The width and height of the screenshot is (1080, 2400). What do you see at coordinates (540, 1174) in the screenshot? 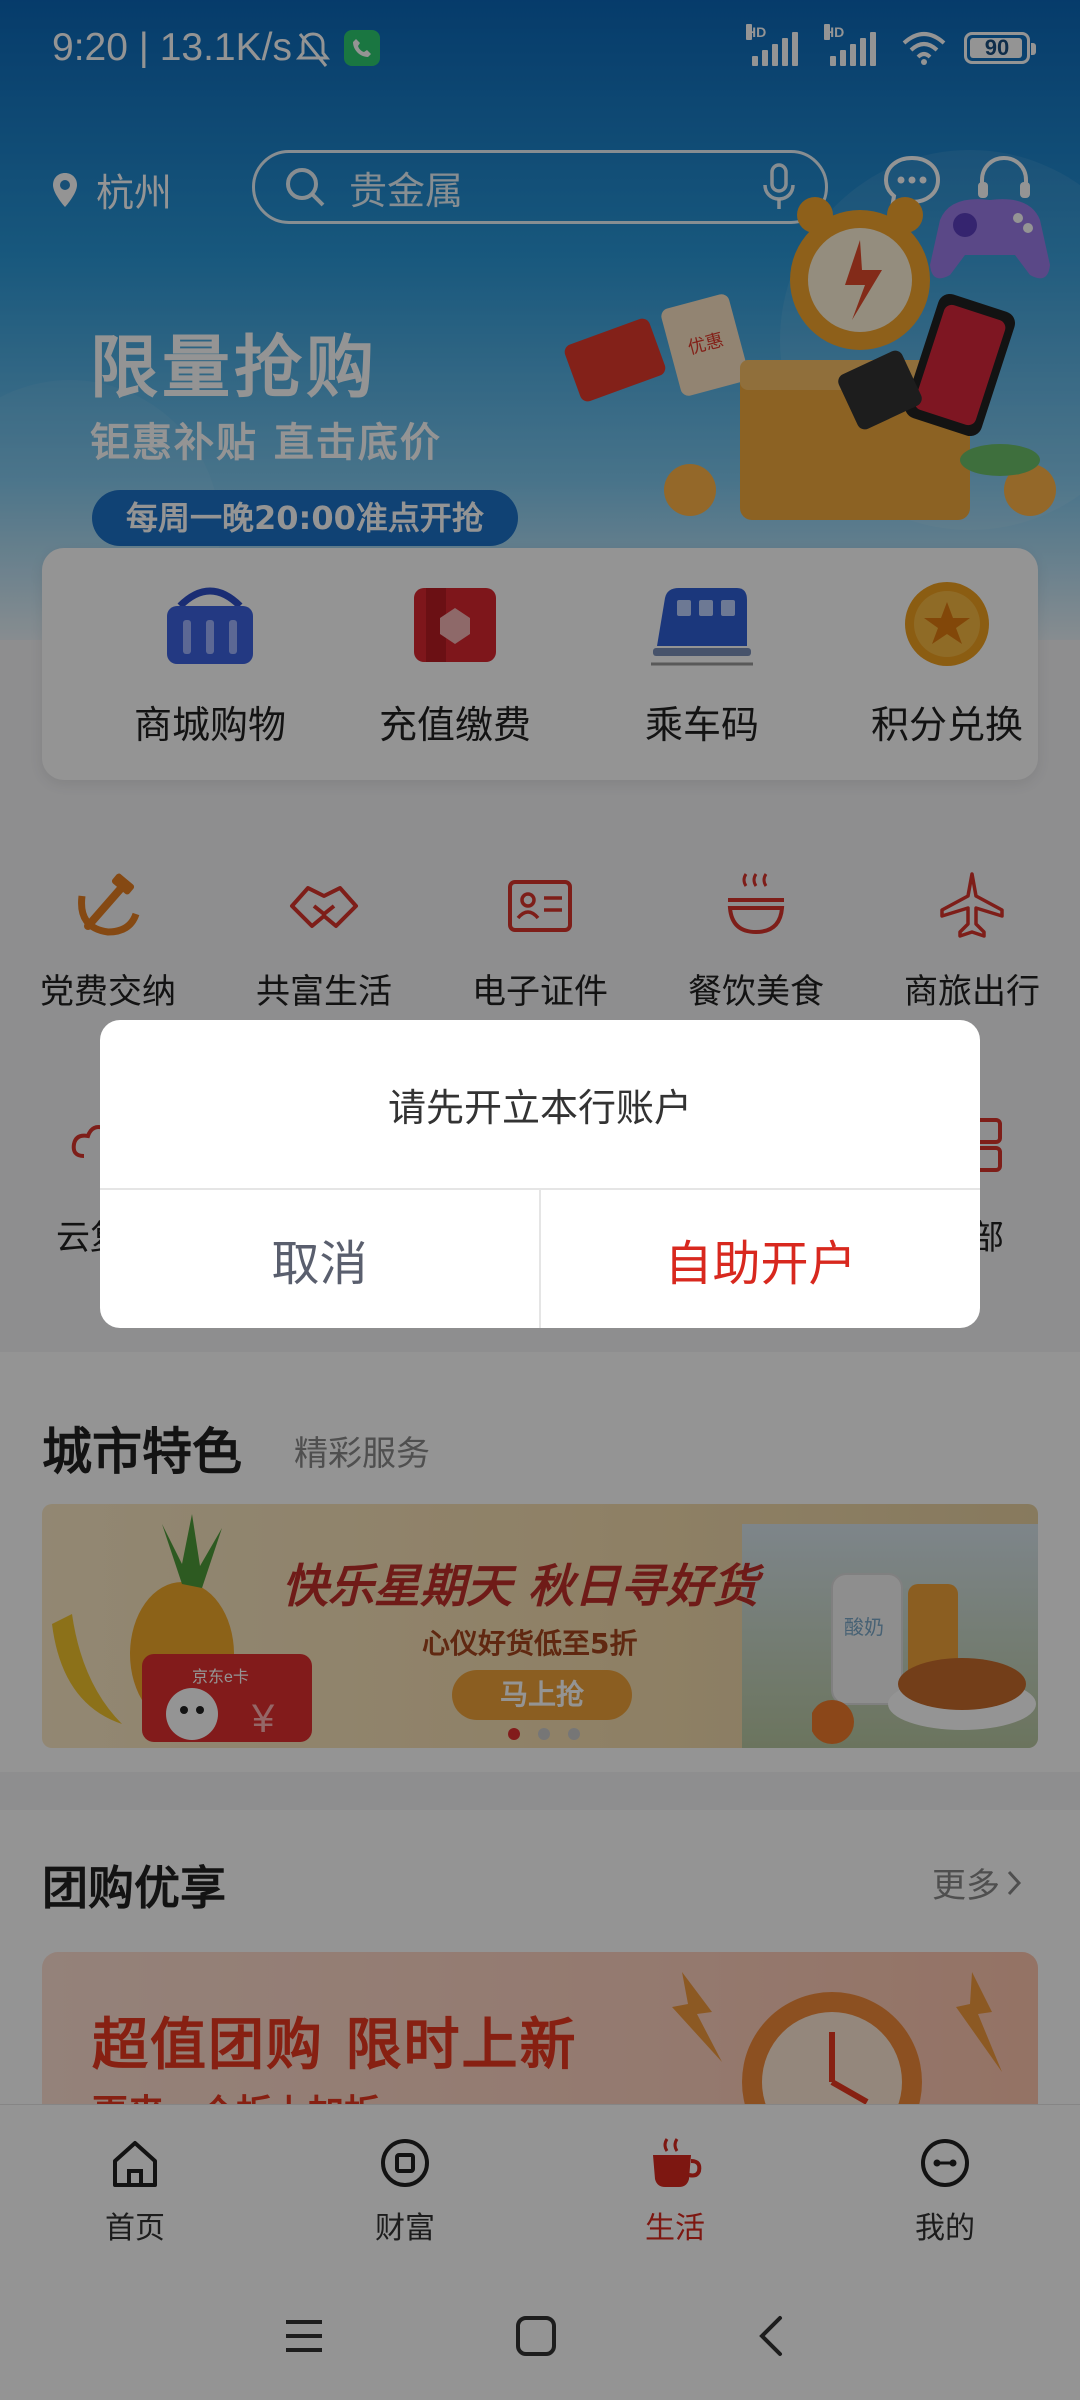
I see `open-account-dialog: 请先开立本行账户 取消 自助开户` at bounding box center [540, 1174].